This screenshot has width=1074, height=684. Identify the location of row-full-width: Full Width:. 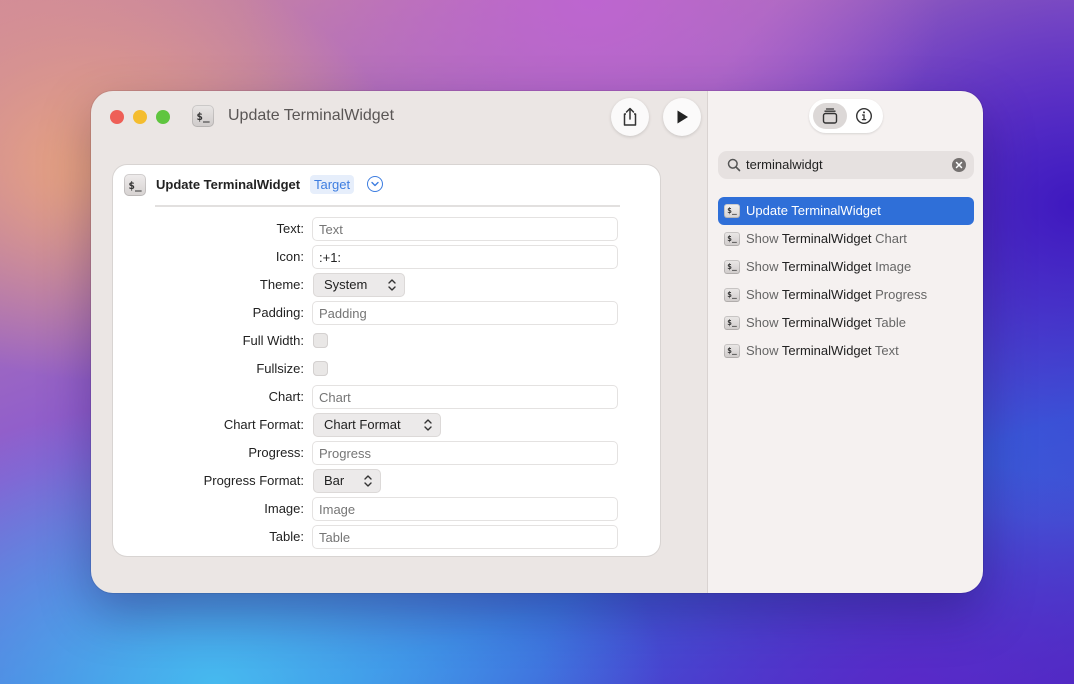
(386, 341).